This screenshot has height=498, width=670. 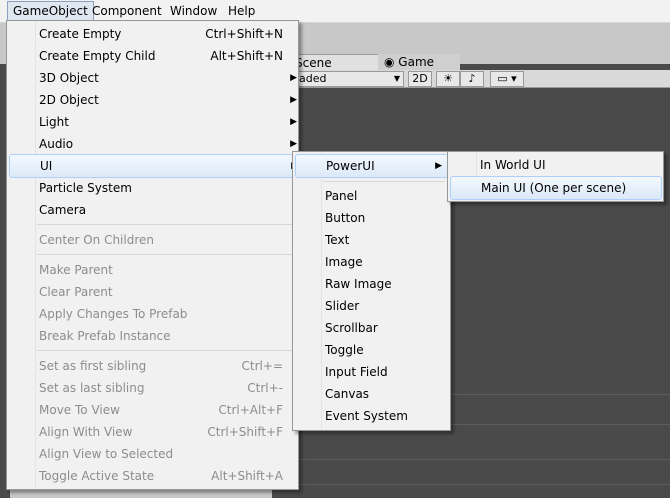 What do you see at coordinates (371, 284) in the screenshot?
I see `menu-item-raw-image: Raw Image` at bounding box center [371, 284].